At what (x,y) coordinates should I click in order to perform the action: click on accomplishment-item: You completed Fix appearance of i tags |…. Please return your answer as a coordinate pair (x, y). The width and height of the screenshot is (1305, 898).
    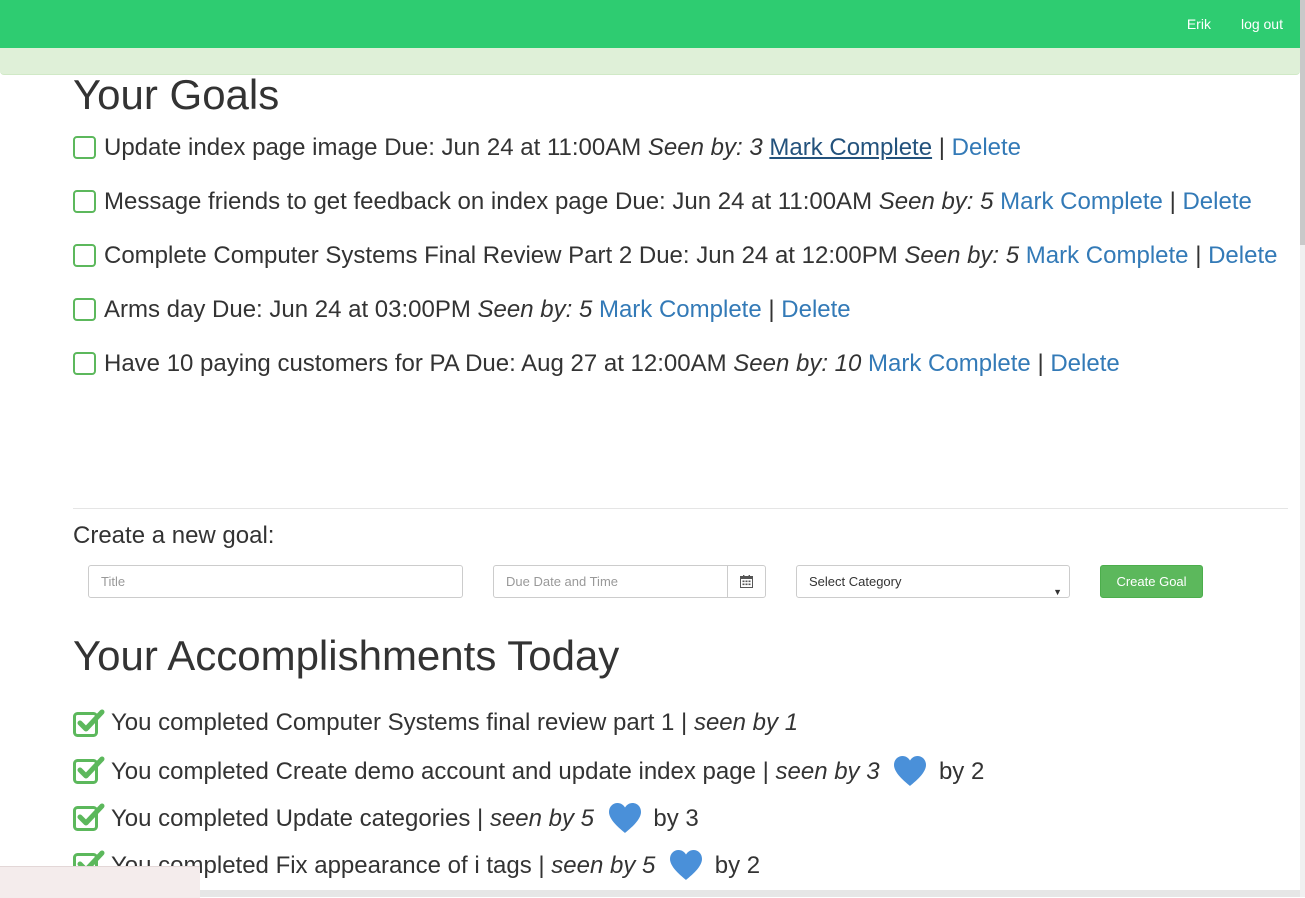
    Looking at the image, I should click on (528, 872).